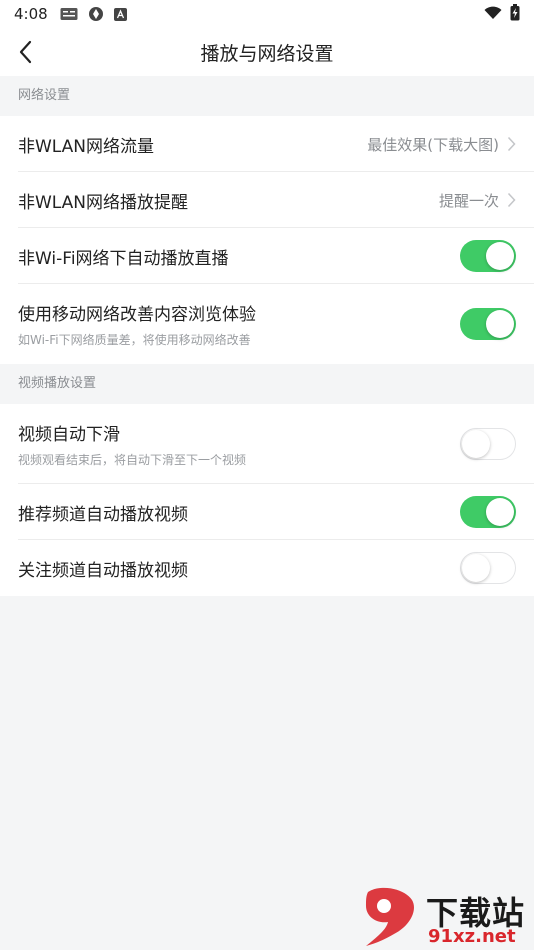  I want to click on setting-label: 视频自动下滑, so click(69, 435).